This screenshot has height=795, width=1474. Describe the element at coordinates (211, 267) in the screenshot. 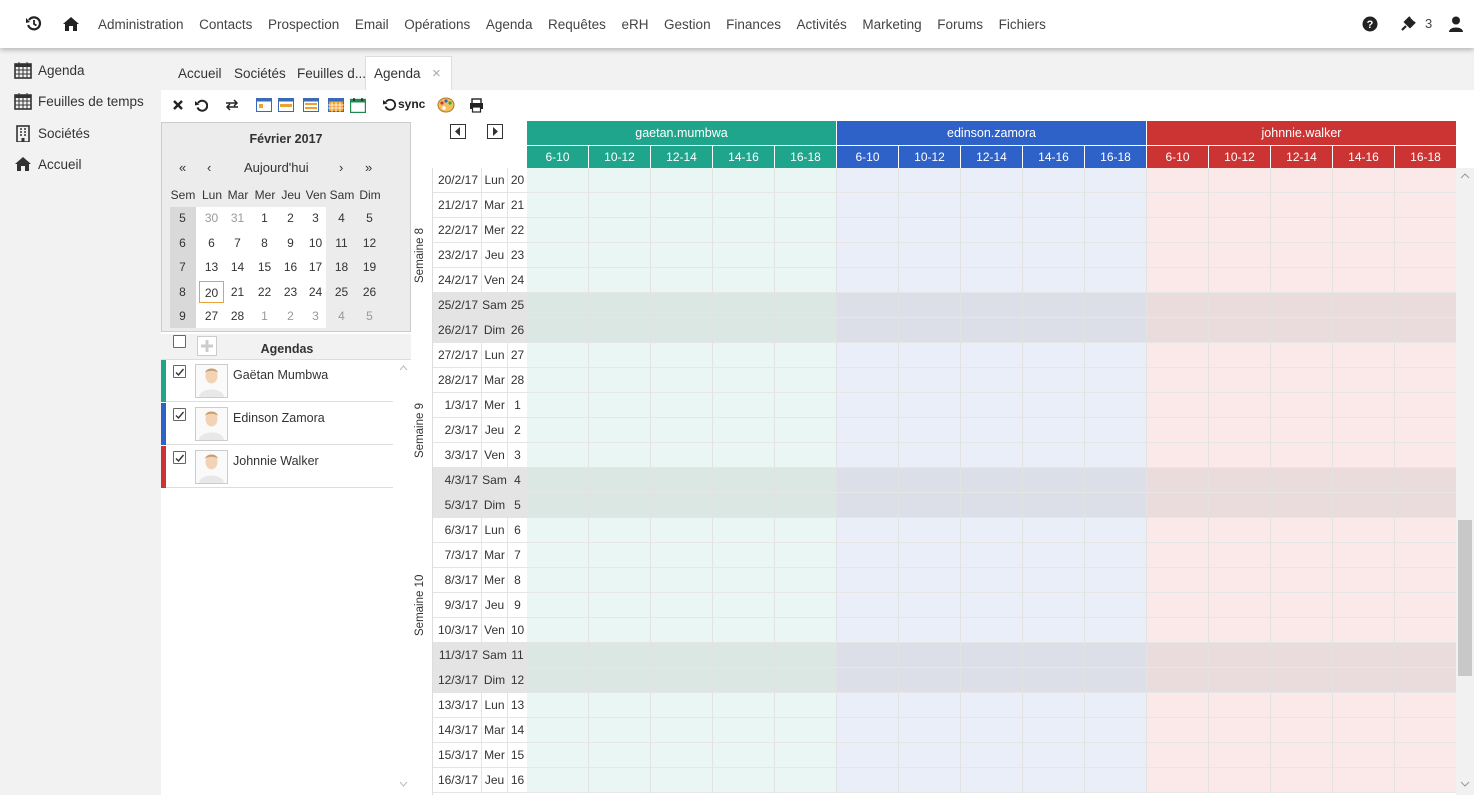

I see `calendar-day: 13` at that location.